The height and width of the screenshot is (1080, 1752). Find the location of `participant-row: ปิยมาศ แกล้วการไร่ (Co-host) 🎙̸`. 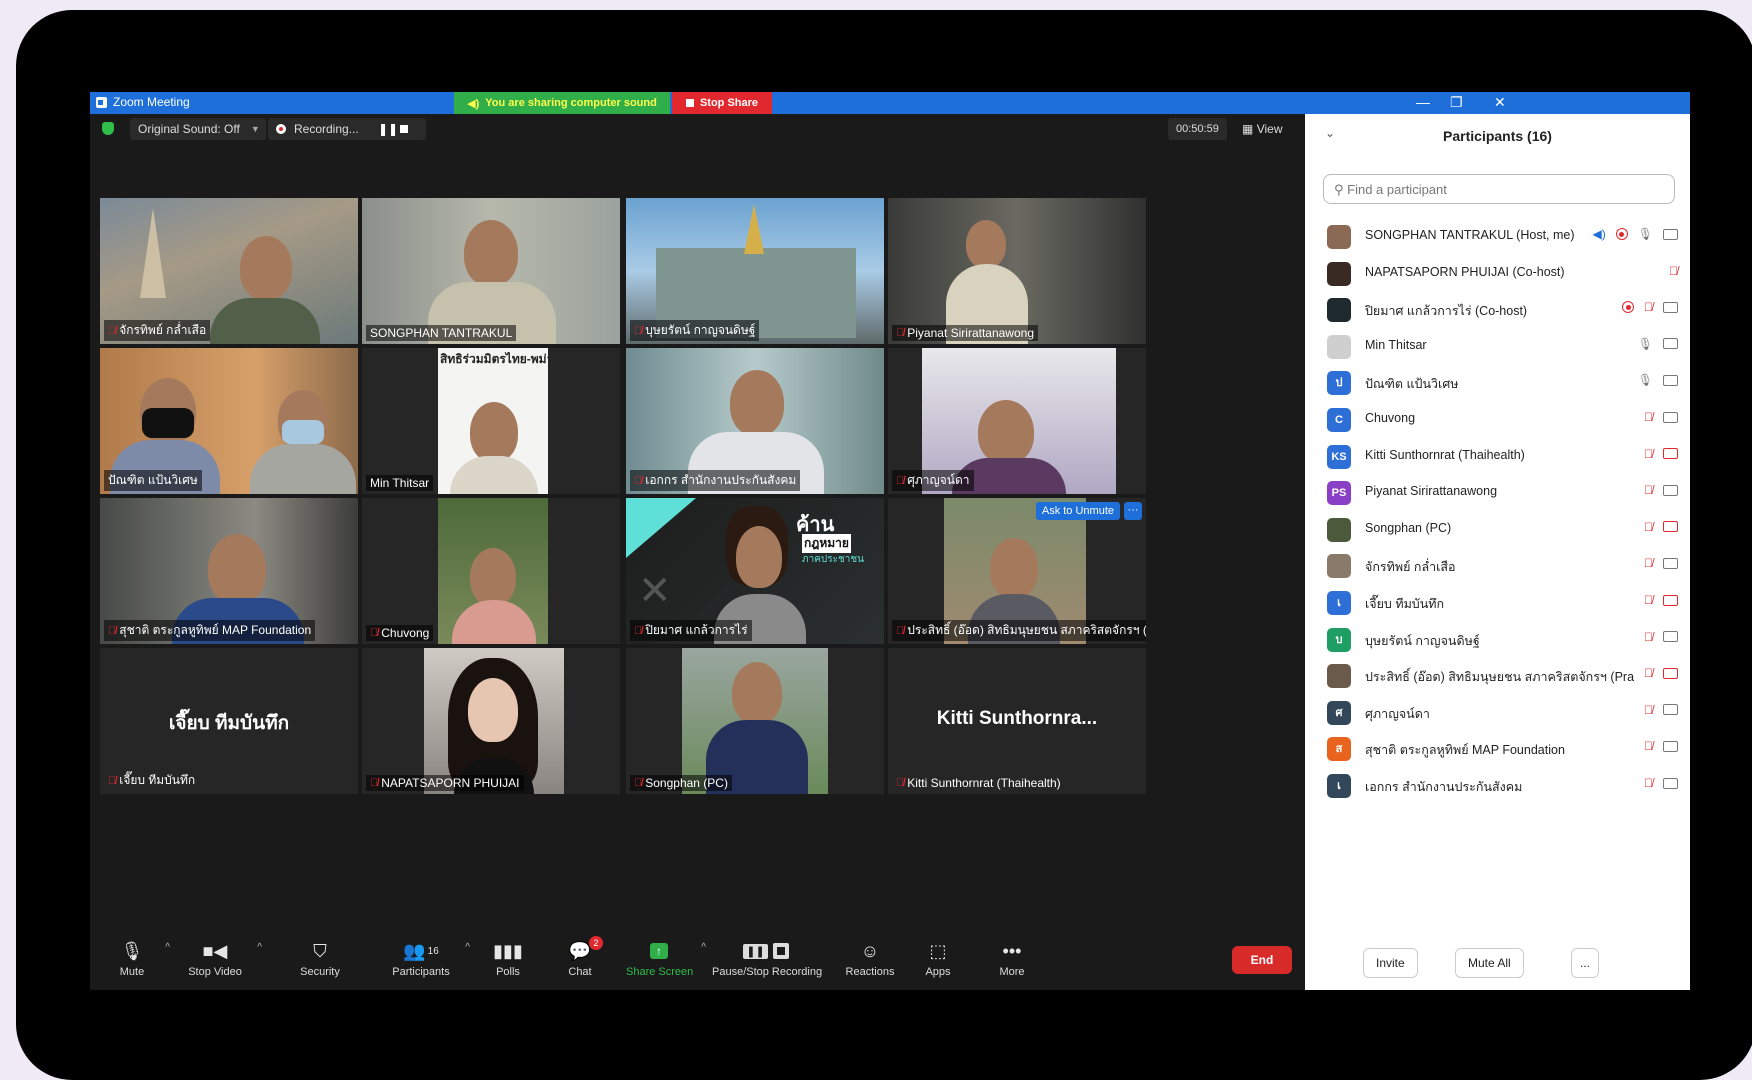

participant-row: ปิยมาศ แกล้วการไร่ (Co-host) 🎙̸ is located at coordinates (1497, 309).